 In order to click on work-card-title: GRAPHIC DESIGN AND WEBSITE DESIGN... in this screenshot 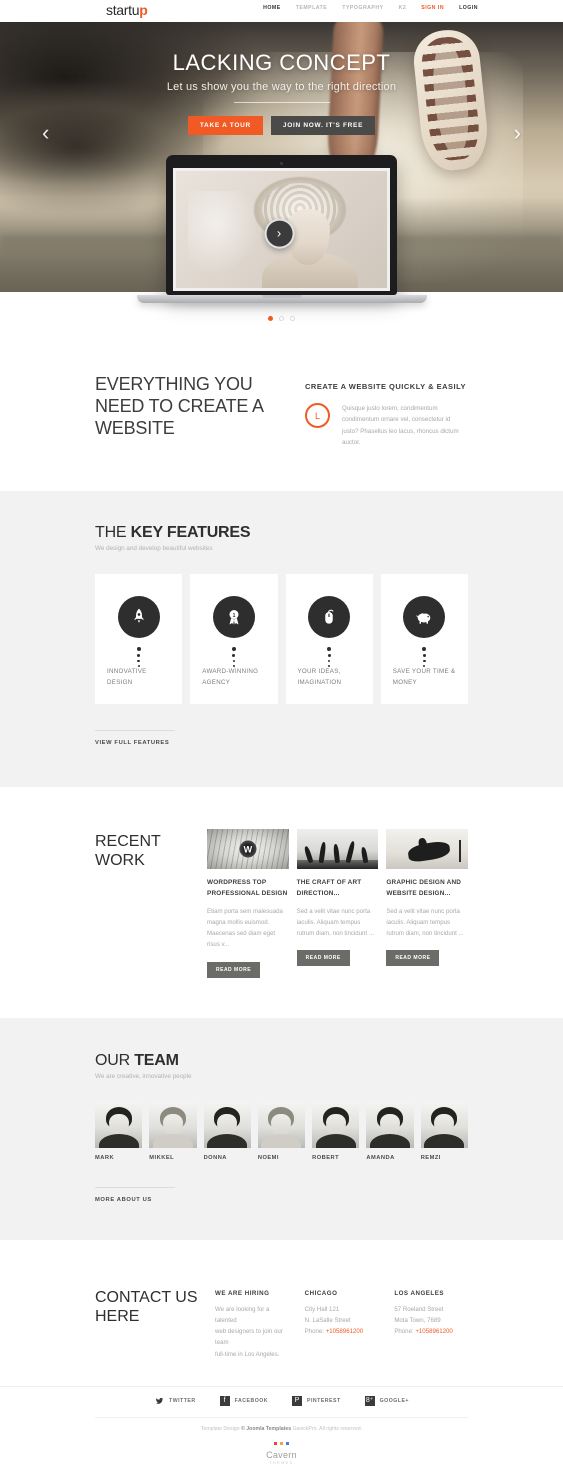, I will do `click(424, 888)`.